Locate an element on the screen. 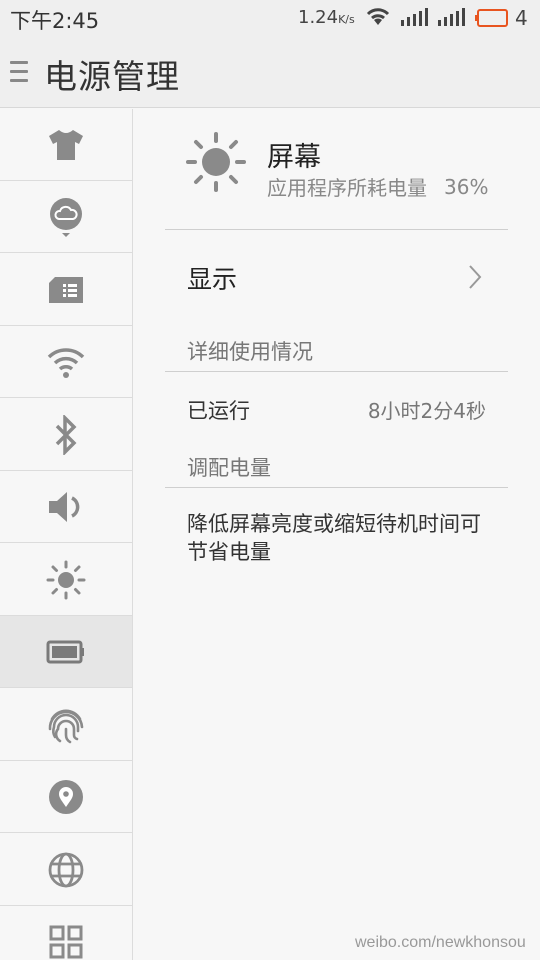  page-title: 电源管理 is located at coordinates (112, 76).